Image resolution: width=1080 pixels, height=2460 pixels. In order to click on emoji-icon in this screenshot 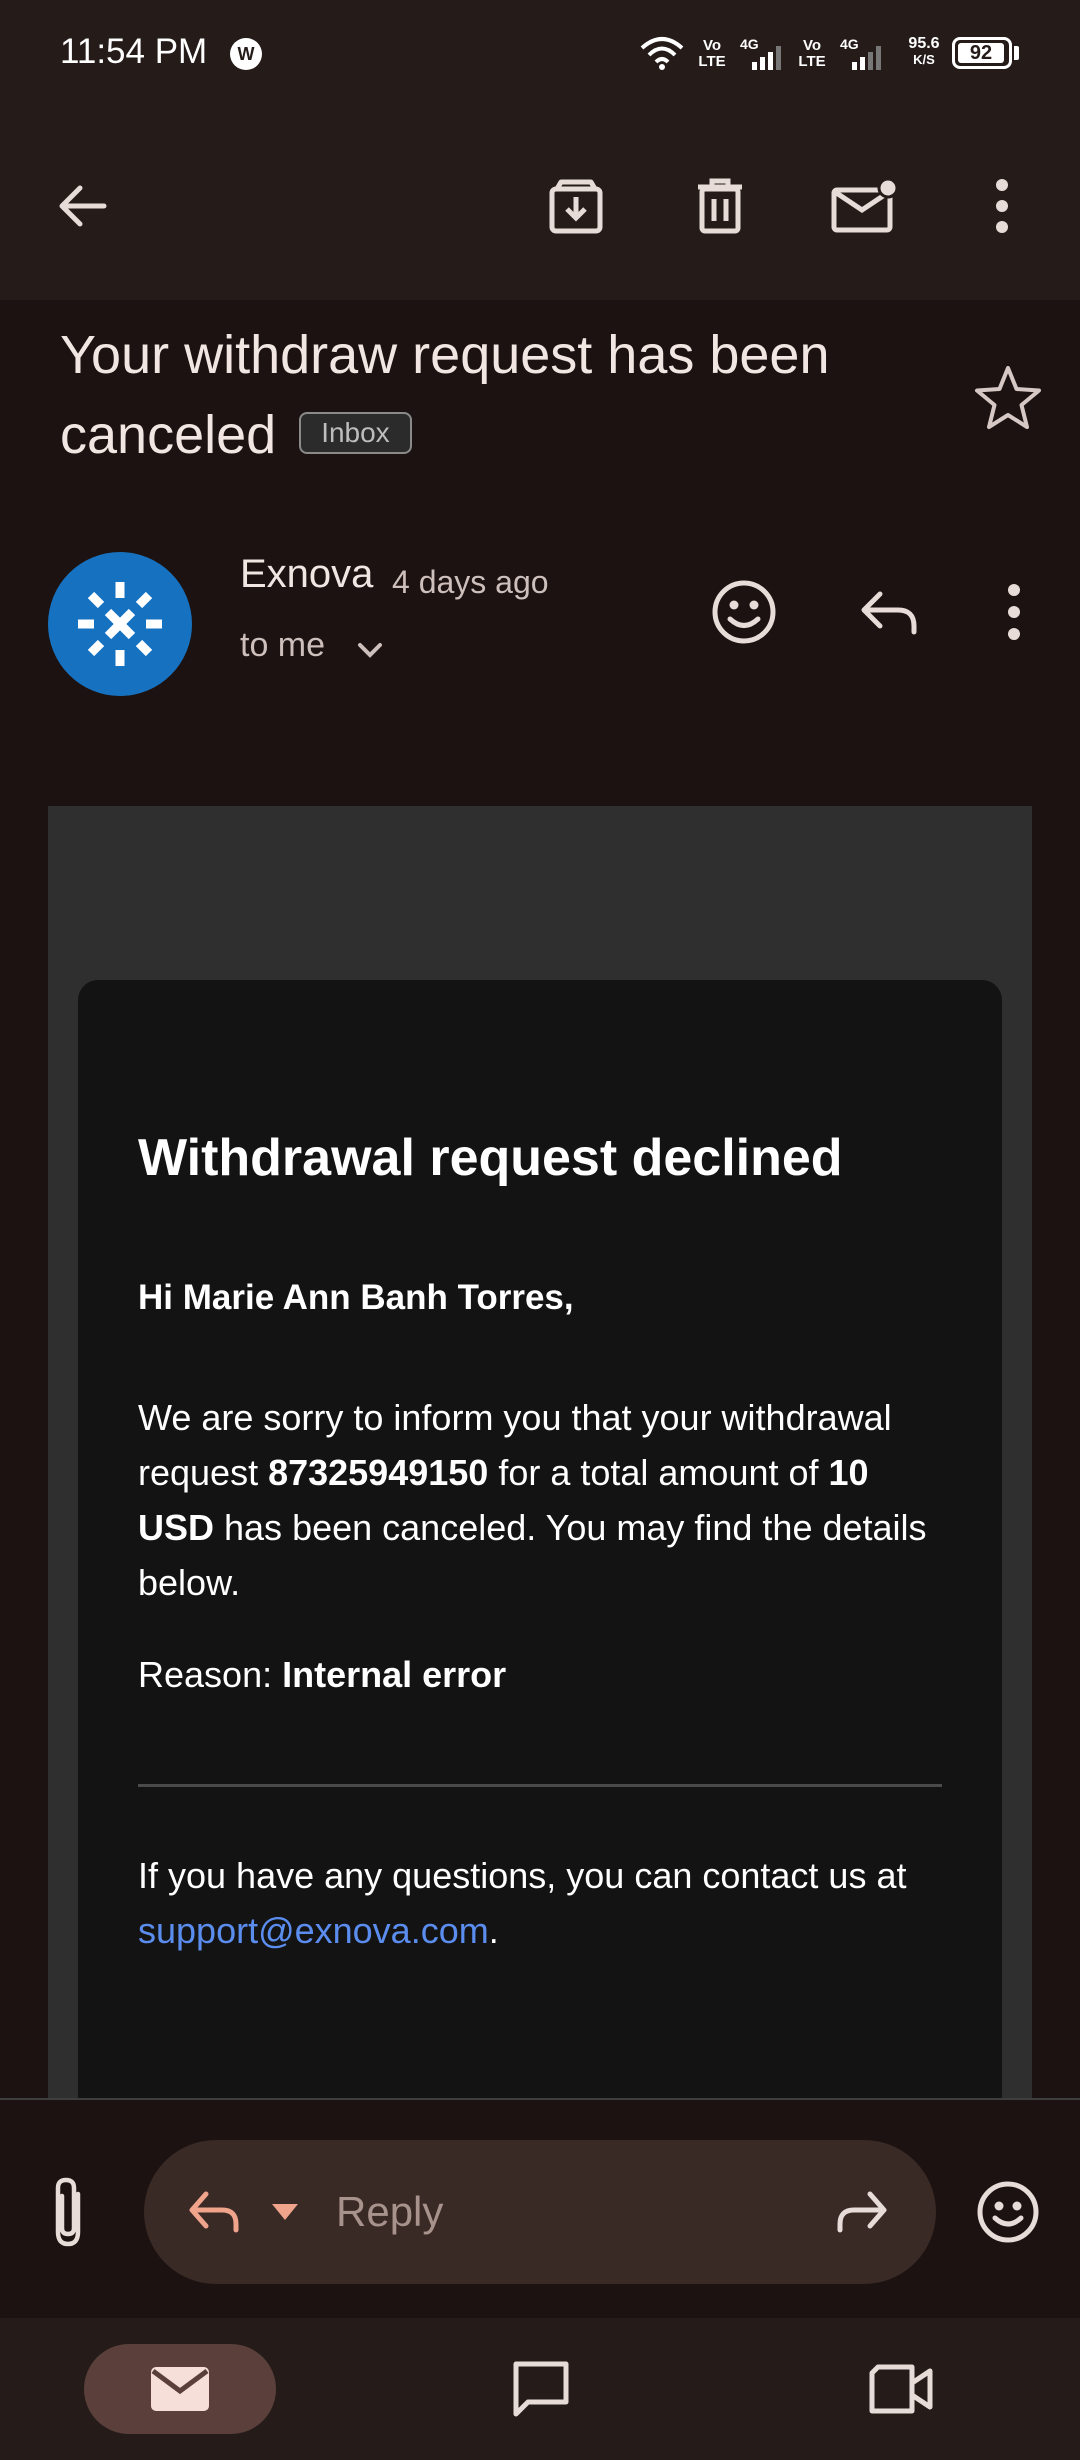, I will do `click(1008, 2212)`.